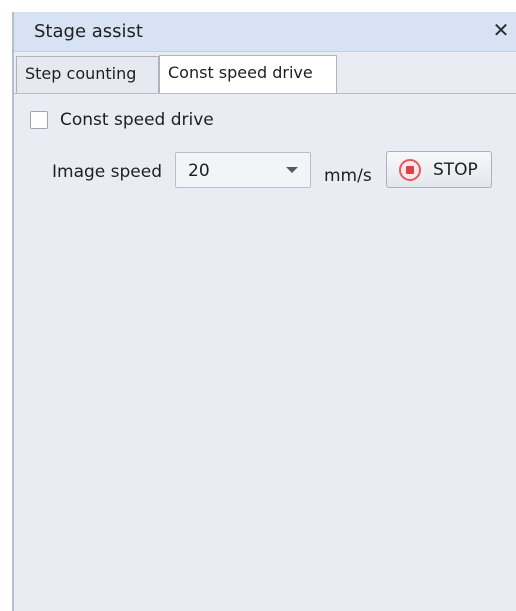 The width and height of the screenshot is (516, 611). Describe the element at coordinates (265, 32) in the screenshot. I see `panel-titlebar: Stage assist ✕` at that location.